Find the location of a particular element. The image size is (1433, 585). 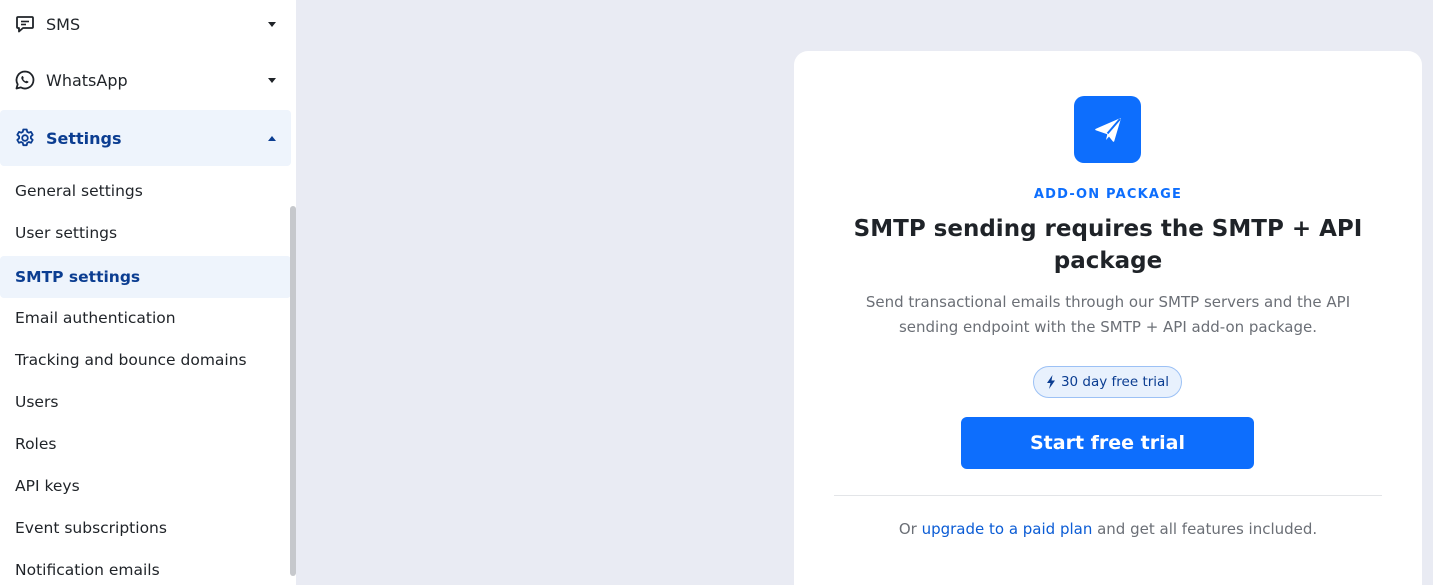

divider is located at coordinates (1108, 495).